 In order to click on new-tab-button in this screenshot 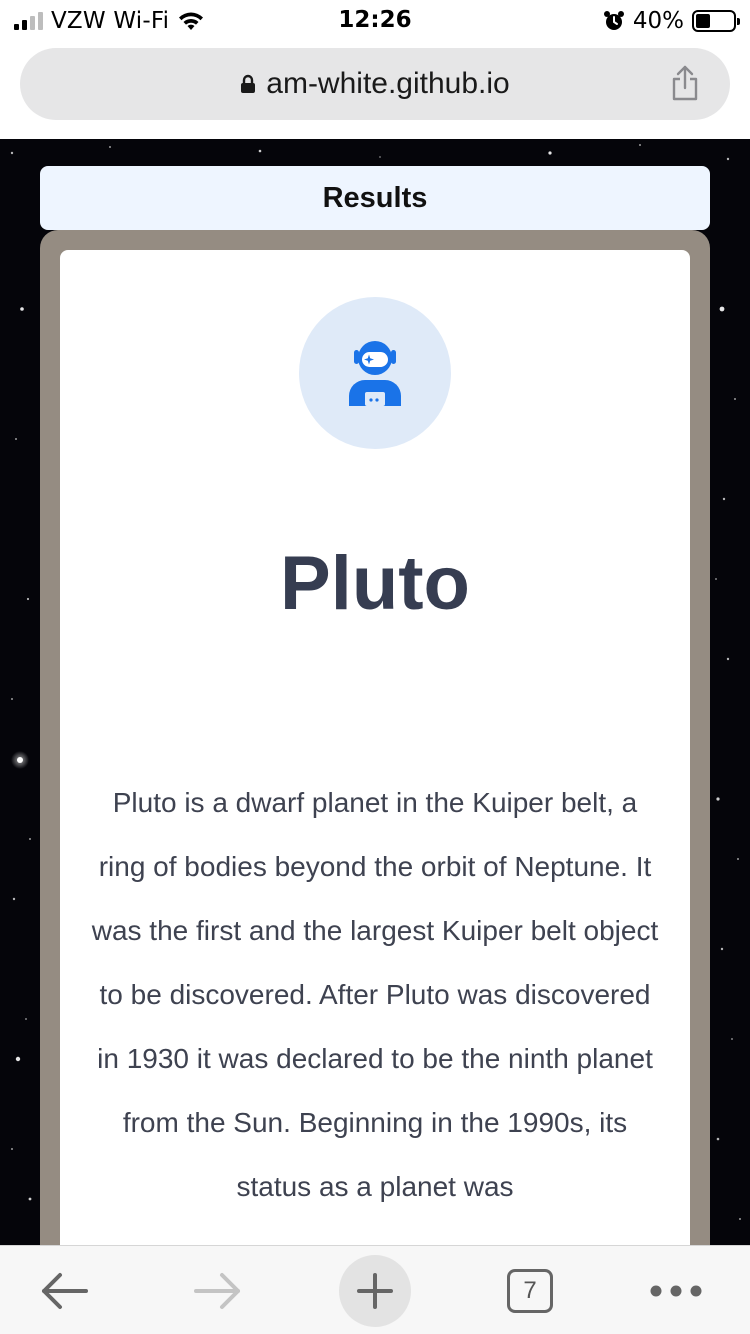, I will do `click(375, 1290)`.